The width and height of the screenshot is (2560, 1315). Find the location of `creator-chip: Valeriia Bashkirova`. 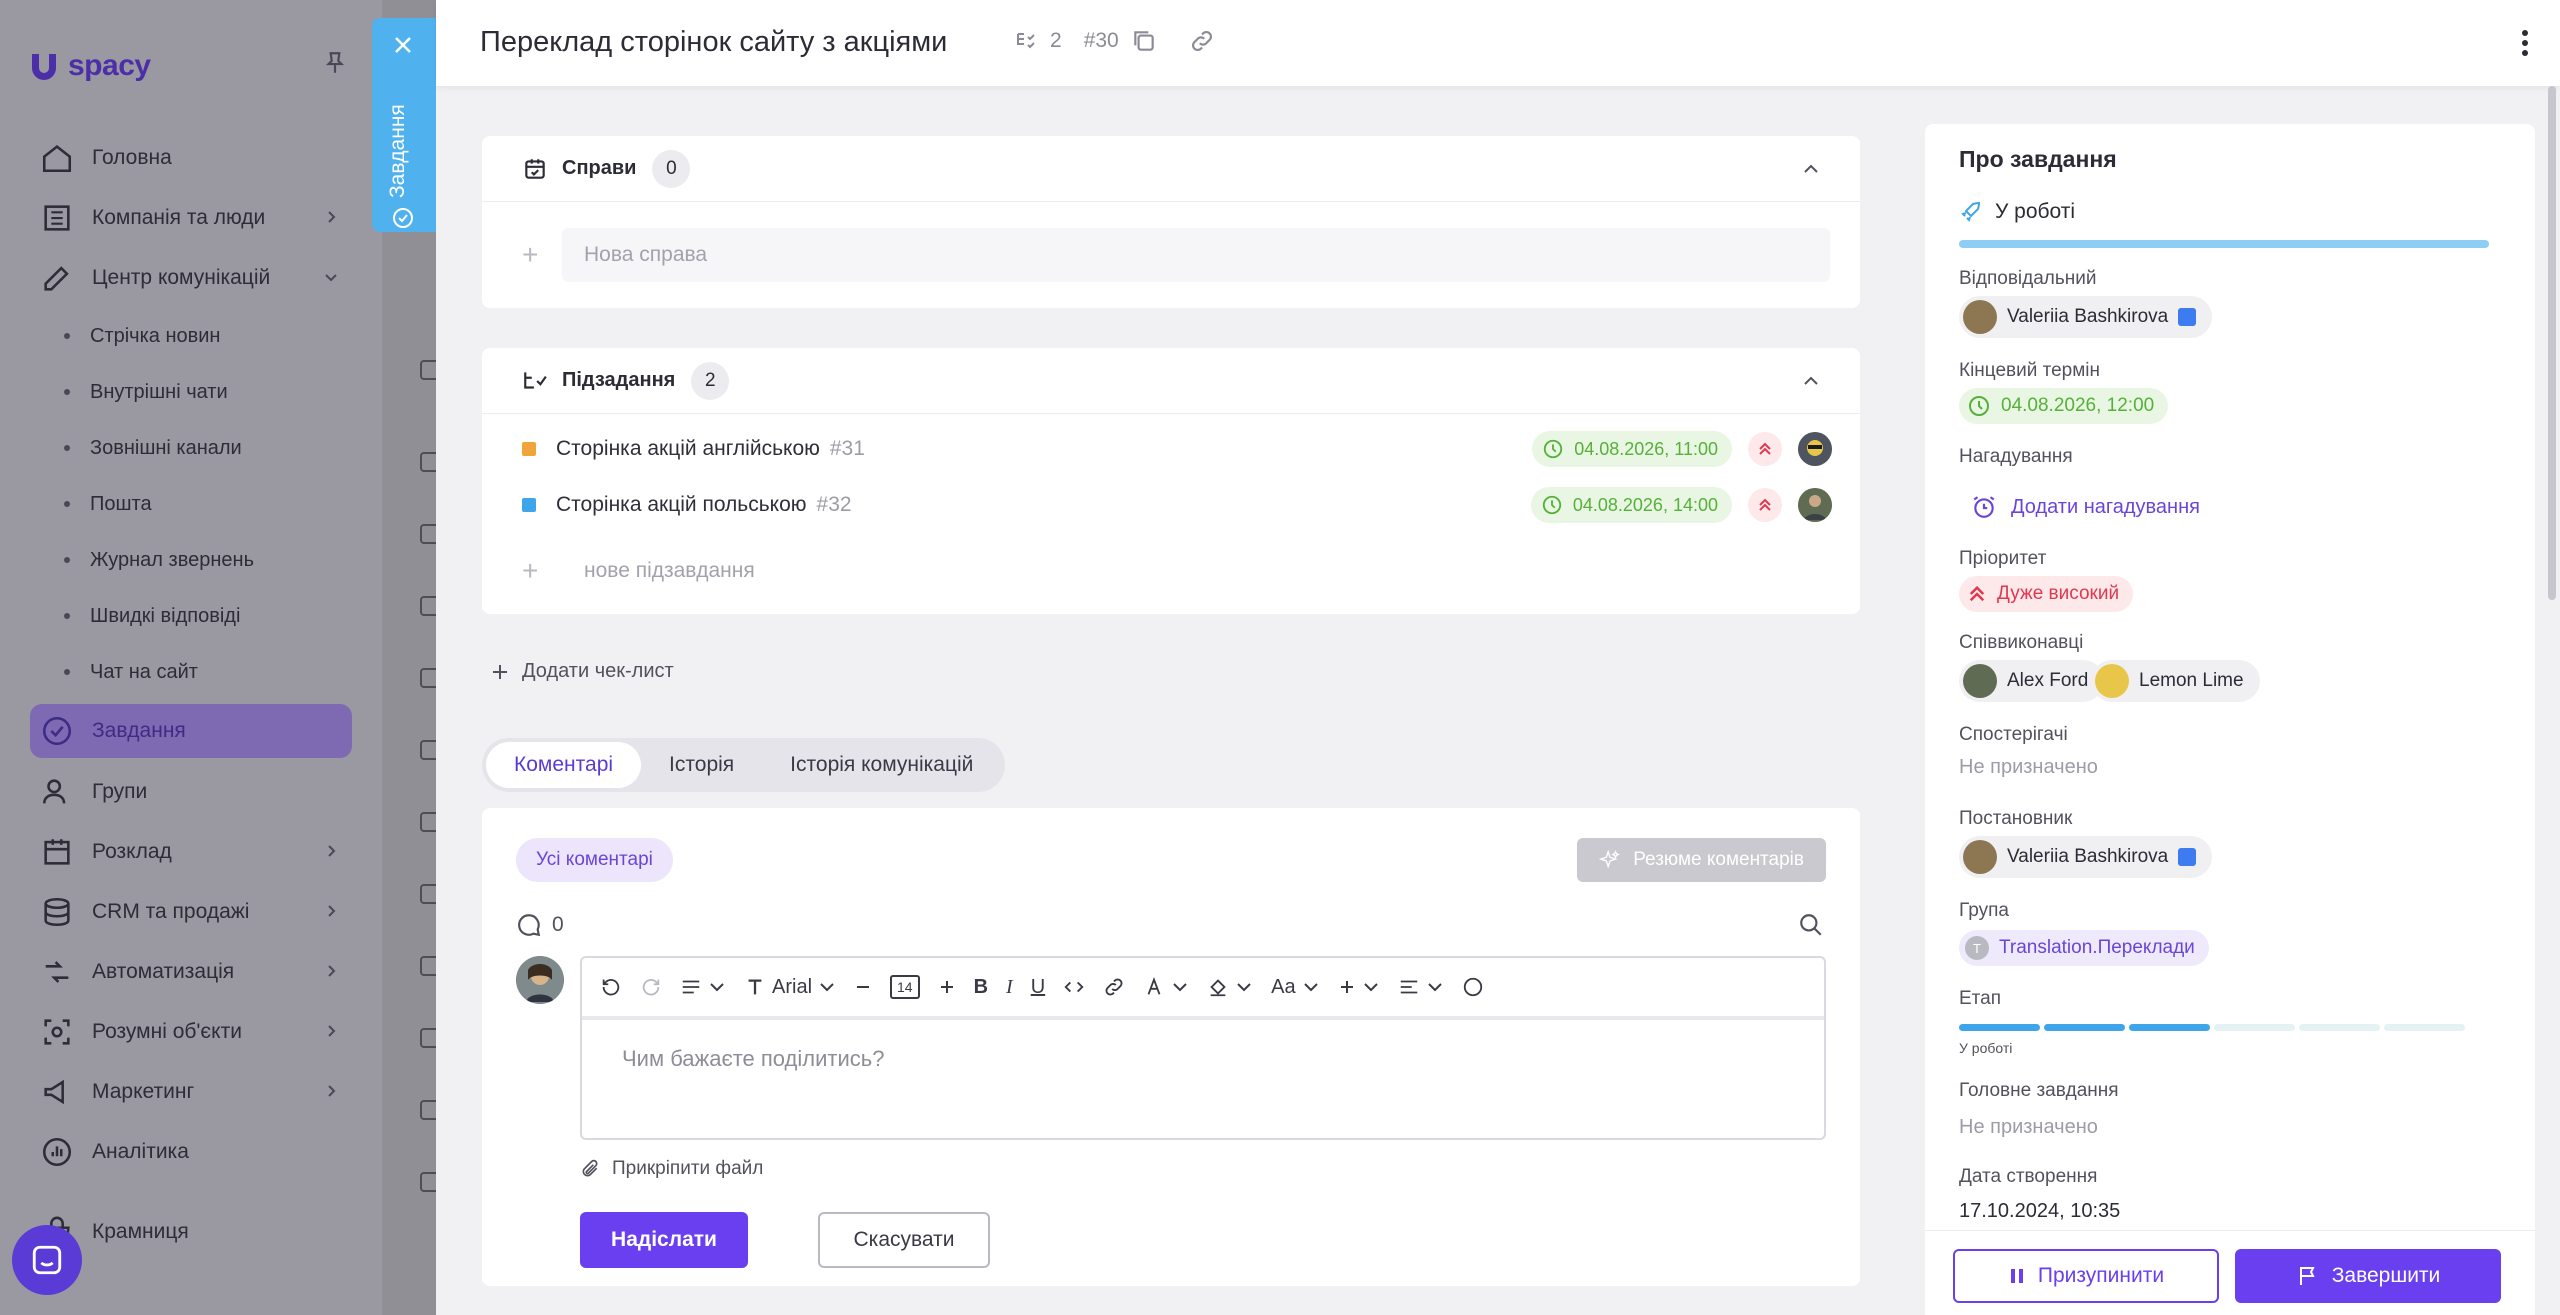

creator-chip: Valeriia Bashkirova is located at coordinates (2086, 857).